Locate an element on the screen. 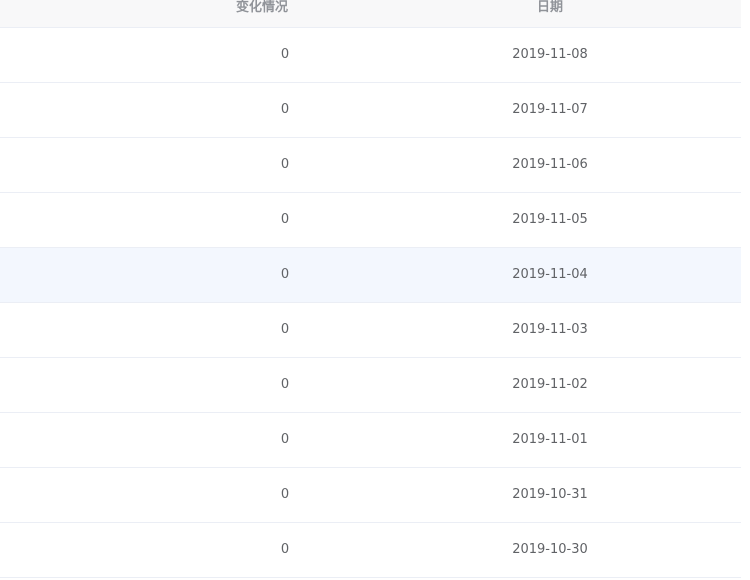  cell-date: 2019-11-08 is located at coordinates (550, 54).